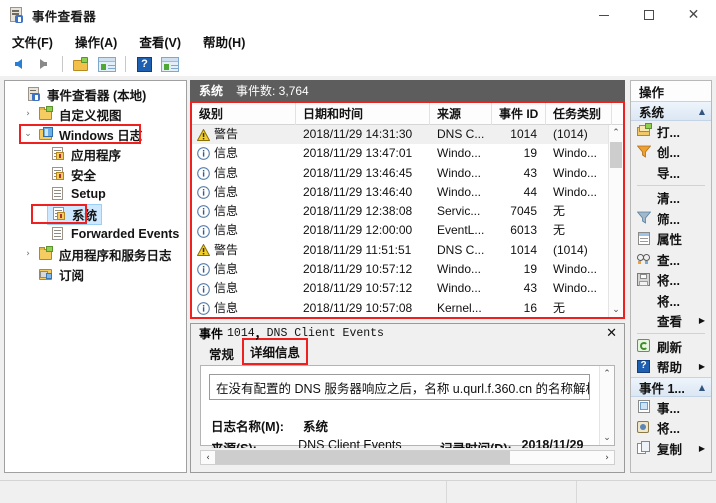 The height and width of the screenshot is (503, 716). I want to click on plain-log-icon, so click(58, 234).